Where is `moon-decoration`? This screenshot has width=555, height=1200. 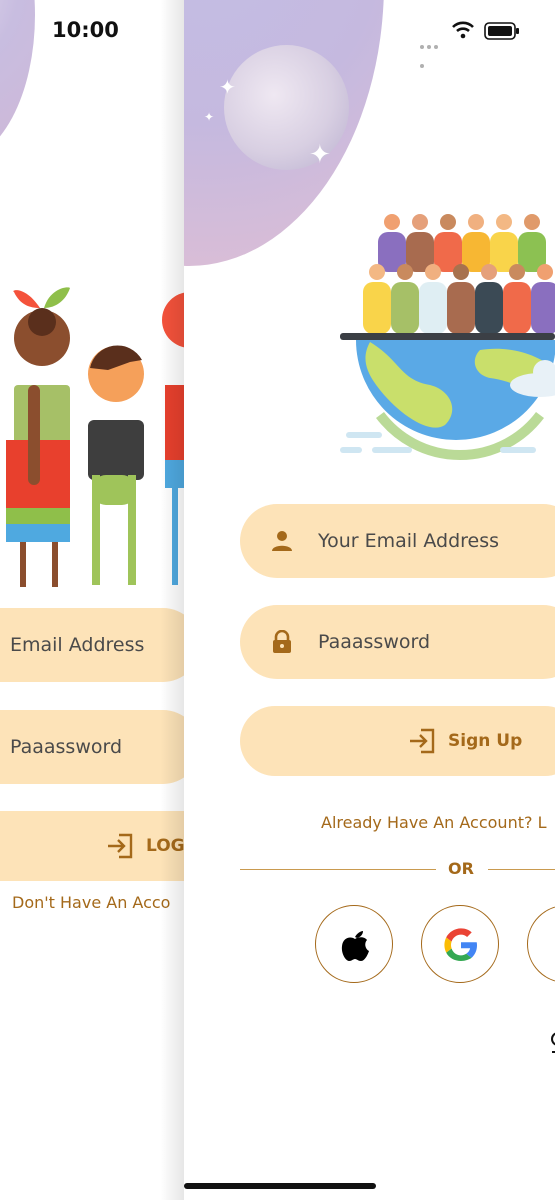
moon-decoration is located at coordinates (17, 80).